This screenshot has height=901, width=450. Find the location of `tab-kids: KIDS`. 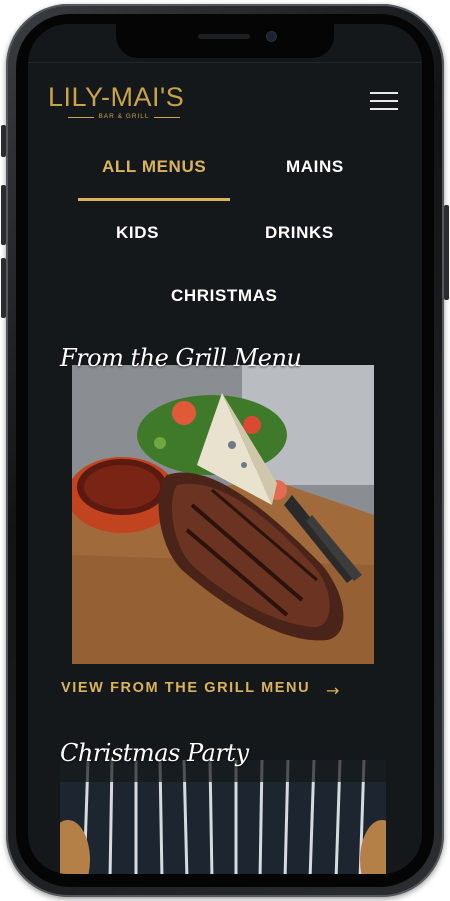

tab-kids: KIDS is located at coordinates (137, 233).